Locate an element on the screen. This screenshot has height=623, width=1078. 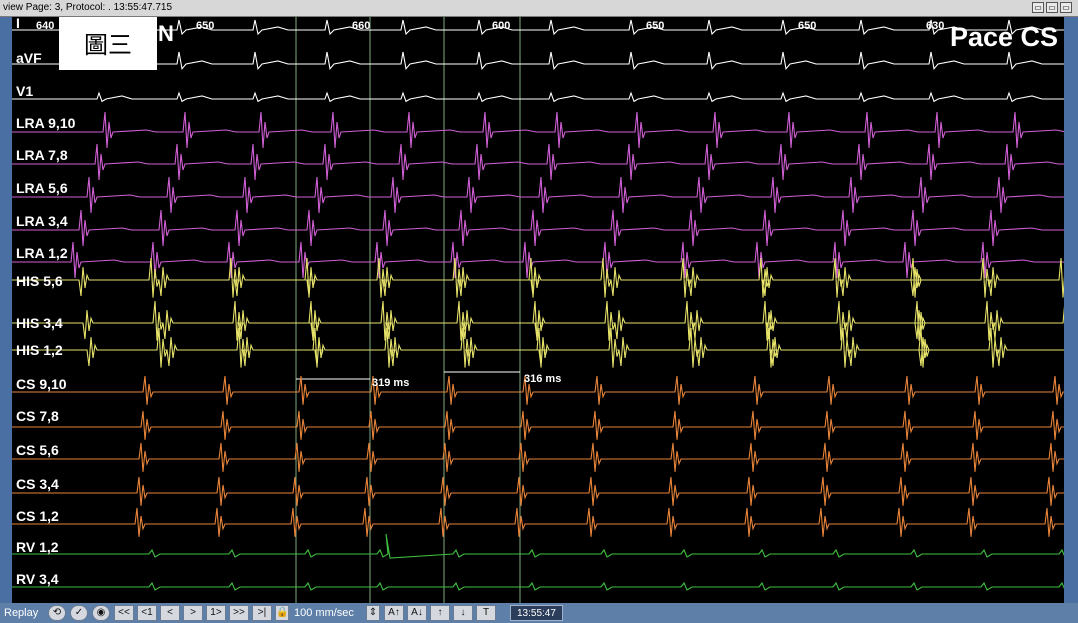
channel-label-cs-9-10: CS 9,10 is located at coordinates (41, 384).